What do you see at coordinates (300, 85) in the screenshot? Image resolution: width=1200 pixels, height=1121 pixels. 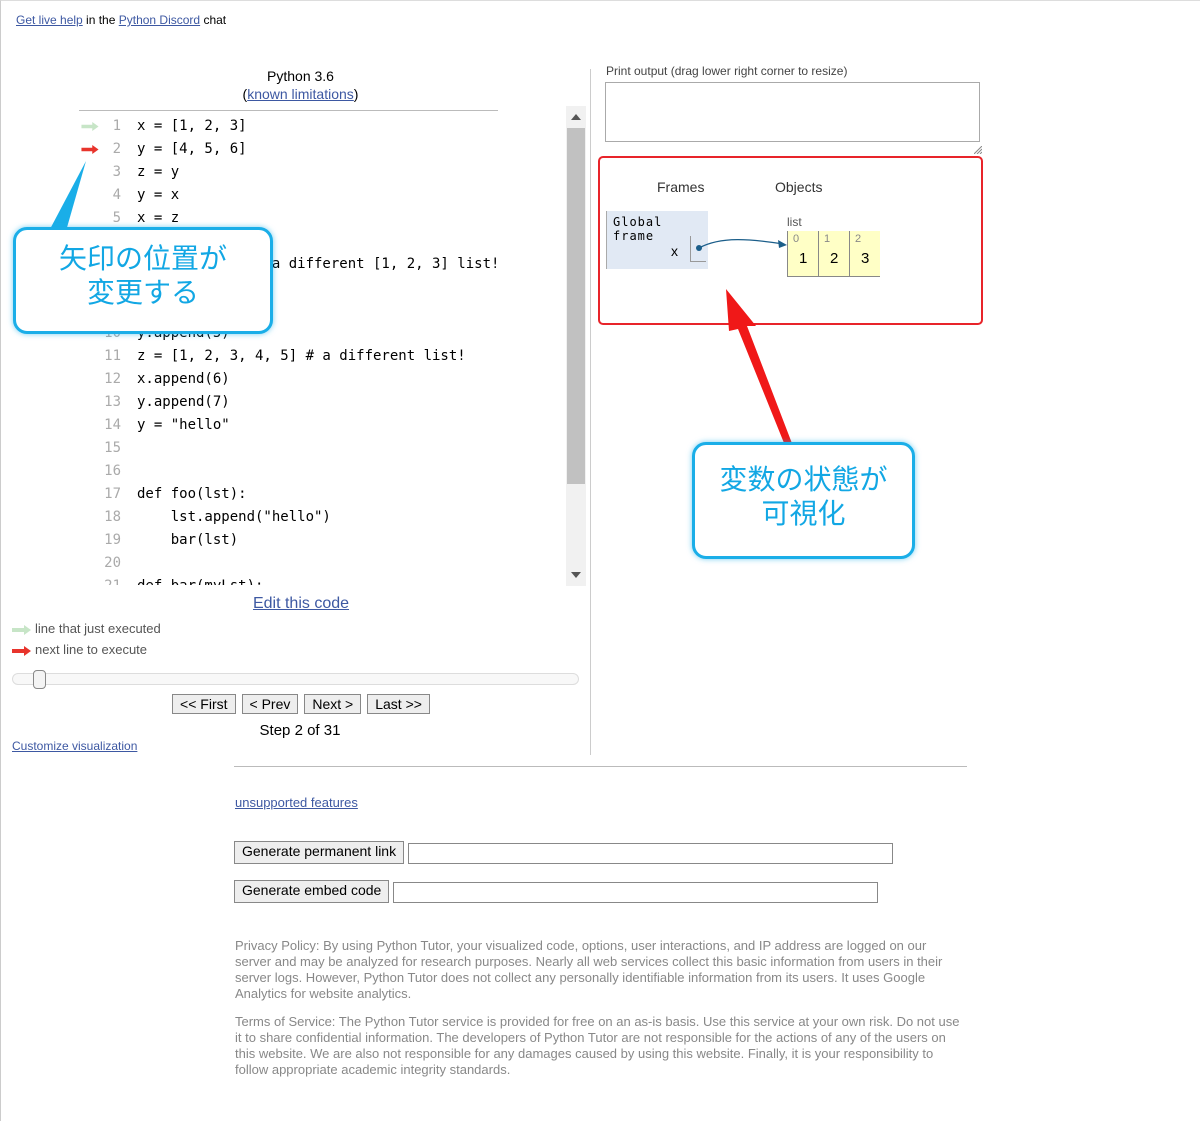 I see `language-header: Python 3.6 (known limitations)` at bounding box center [300, 85].